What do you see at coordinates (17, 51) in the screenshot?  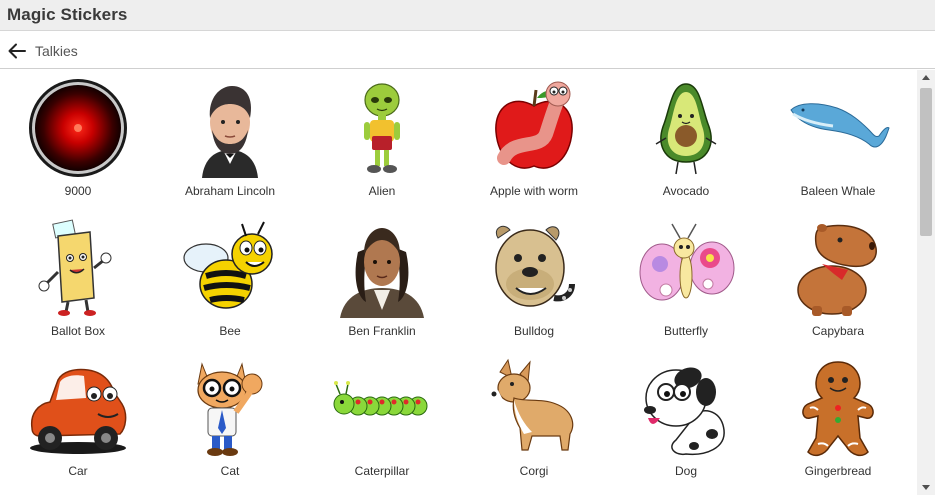 I see `back-arrow-icon` at bounding box center [17, 51].